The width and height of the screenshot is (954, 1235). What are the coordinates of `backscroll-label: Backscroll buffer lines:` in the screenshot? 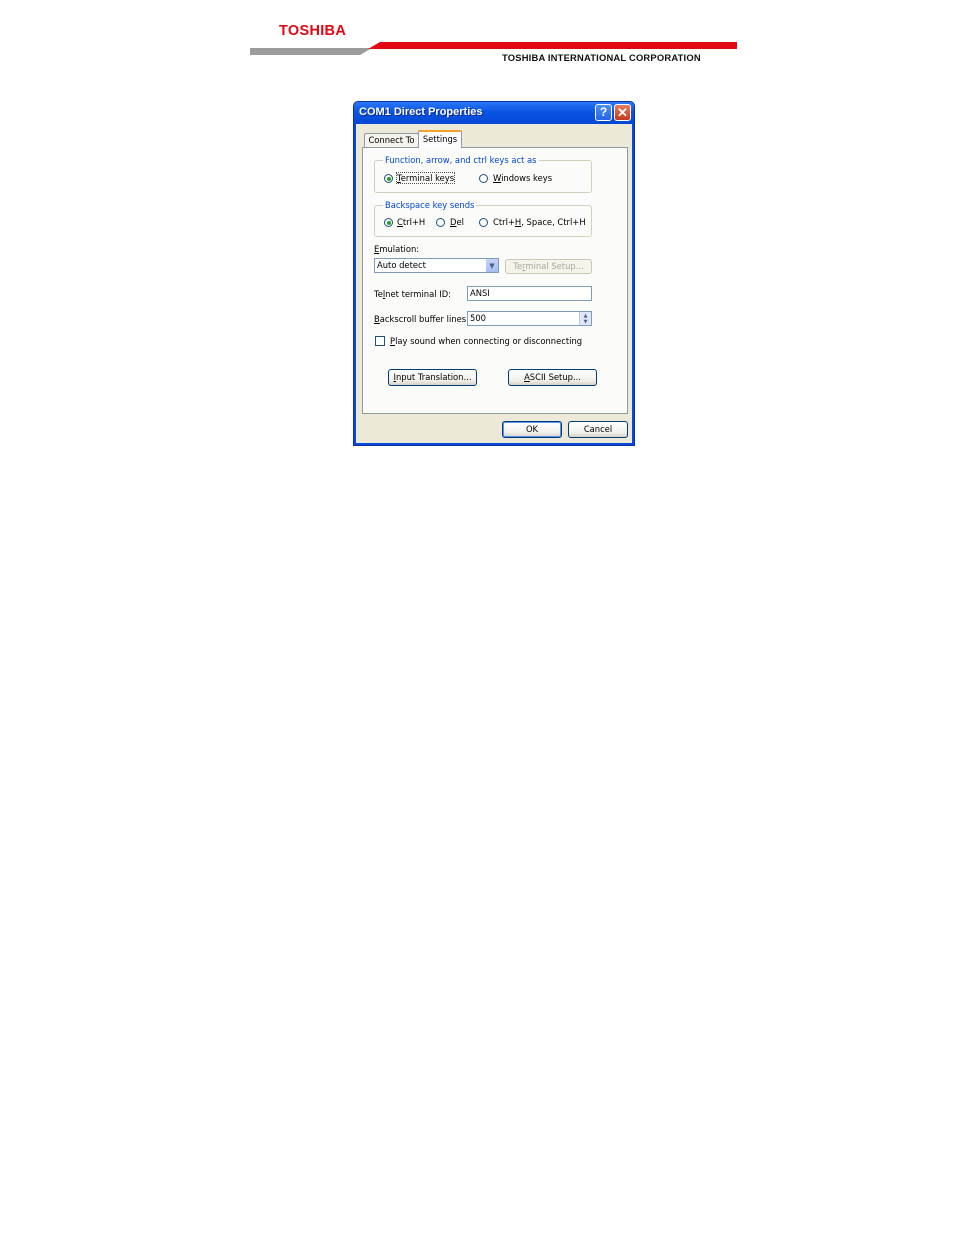 It's located at (421, 319).